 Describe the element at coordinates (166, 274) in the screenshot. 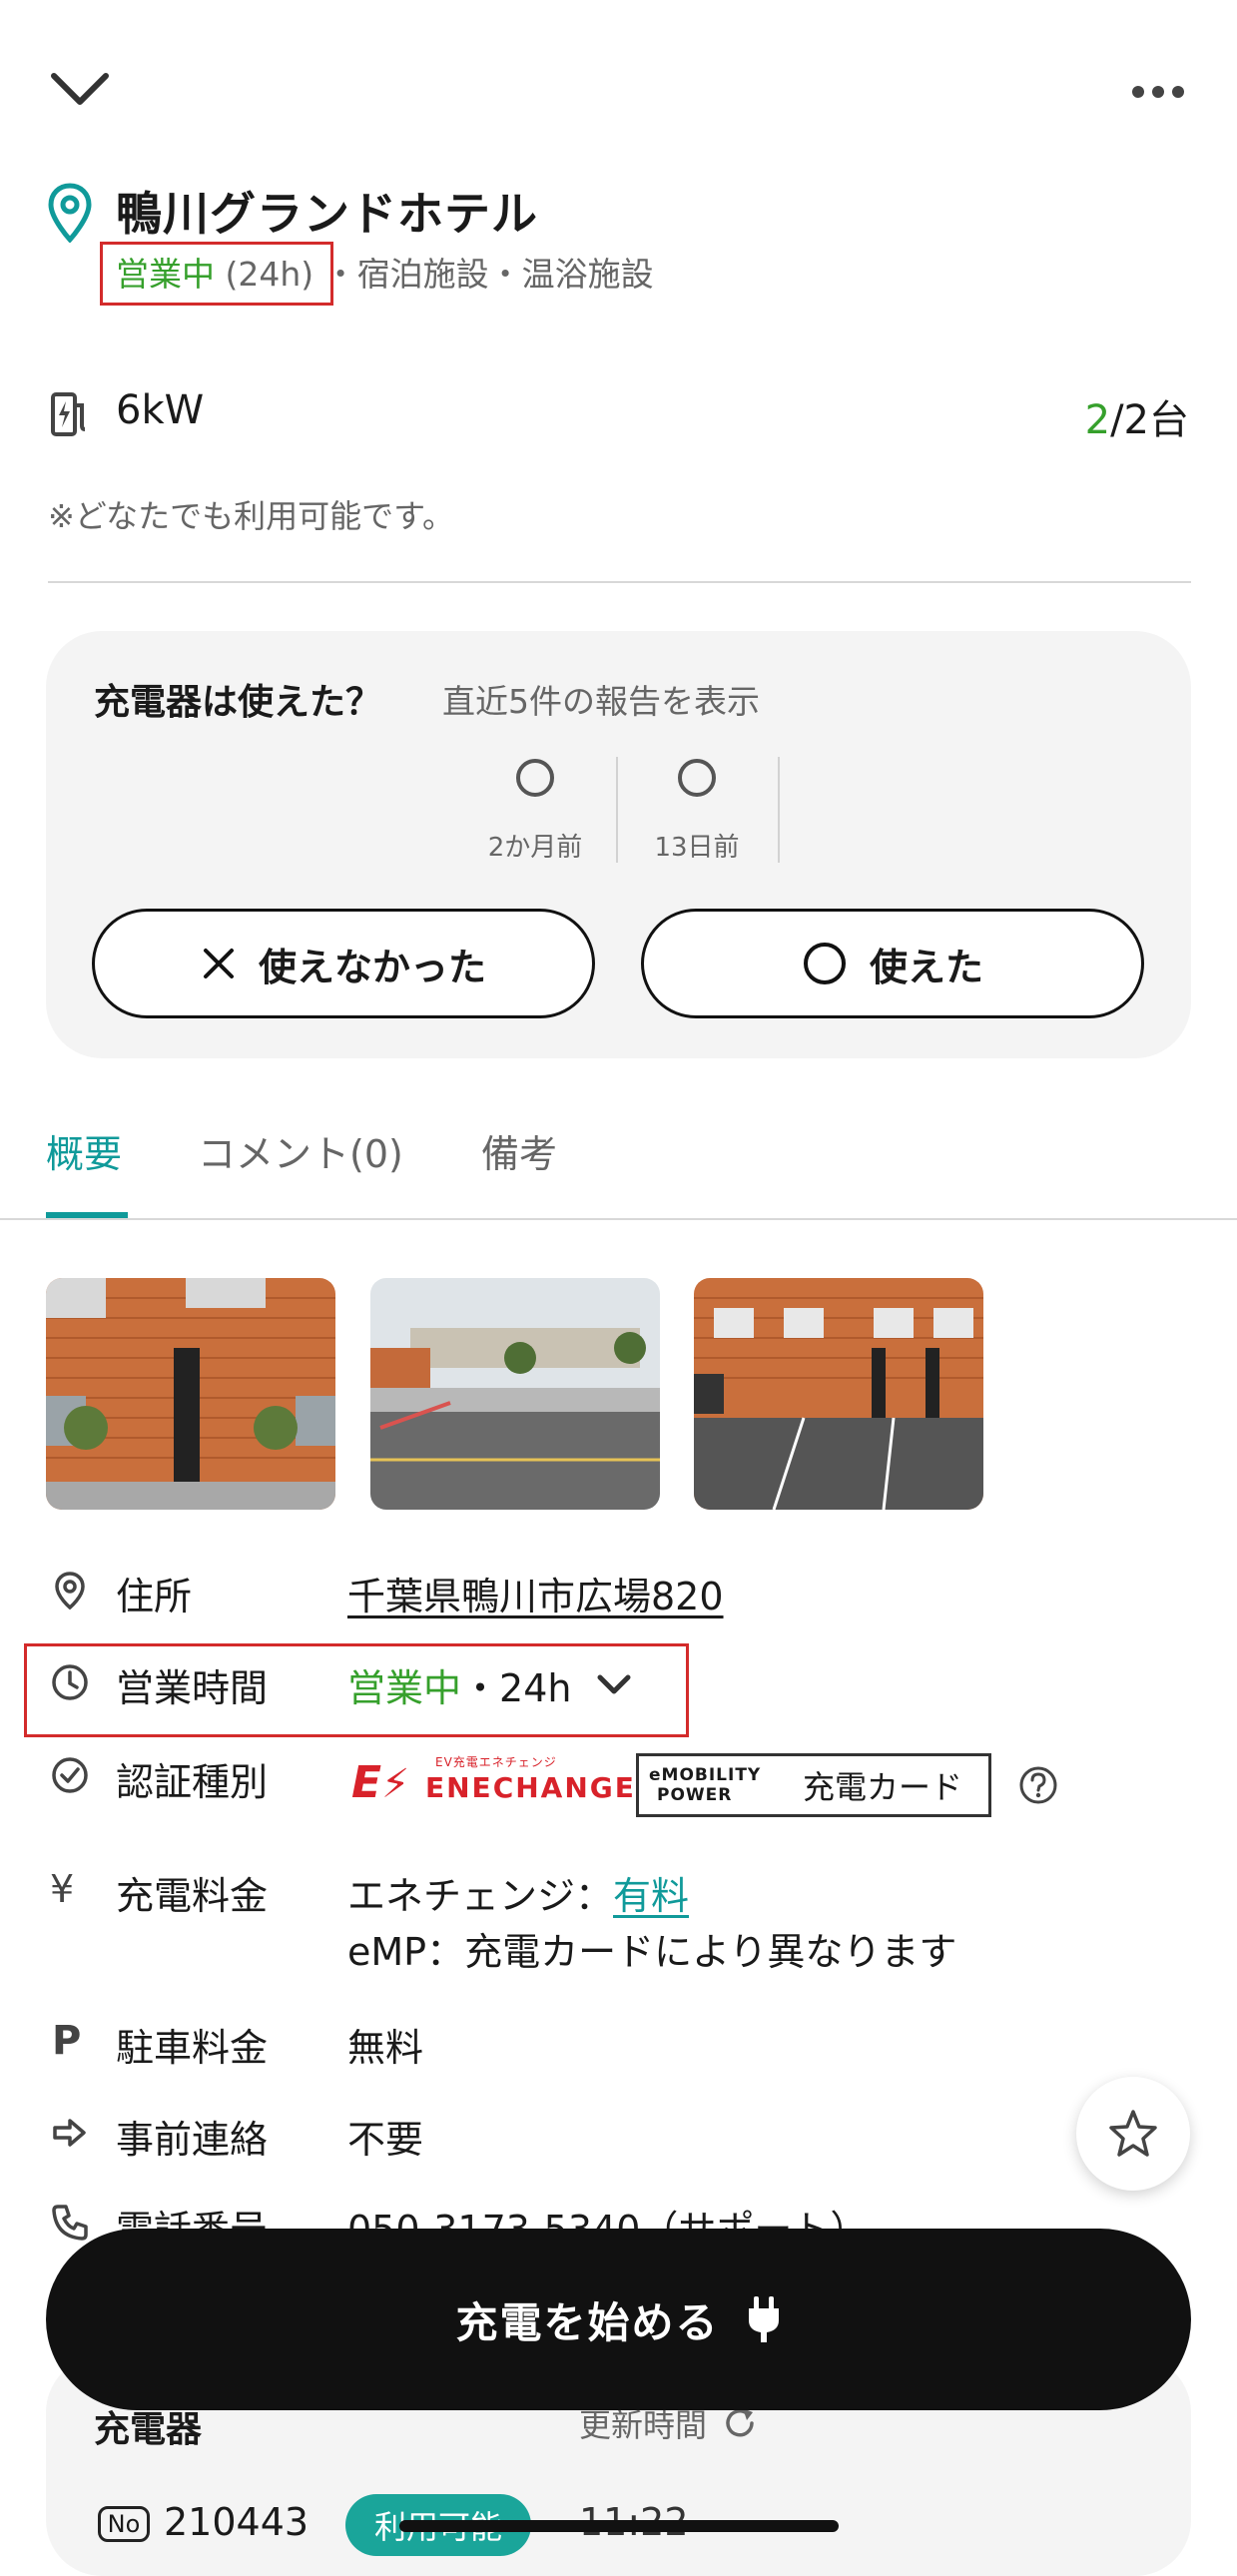

I see `open-status: 営業中` at that location.